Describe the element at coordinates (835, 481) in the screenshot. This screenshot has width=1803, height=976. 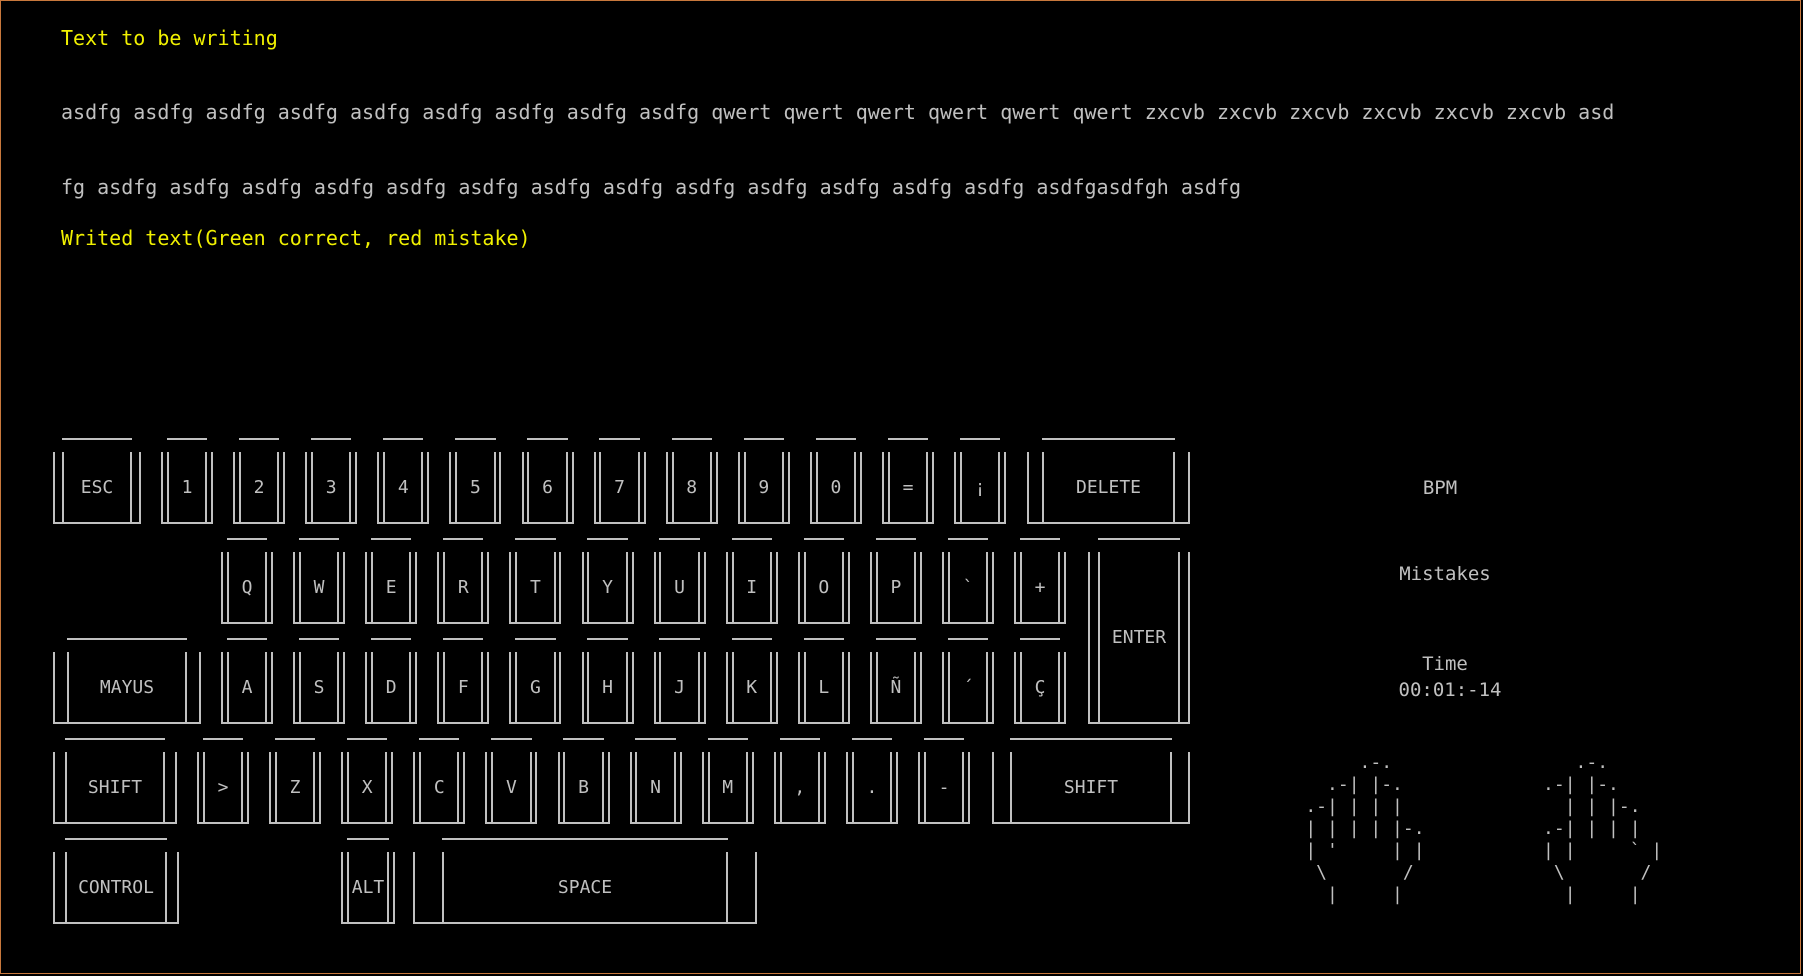
I see `key-0: 0` at that location.